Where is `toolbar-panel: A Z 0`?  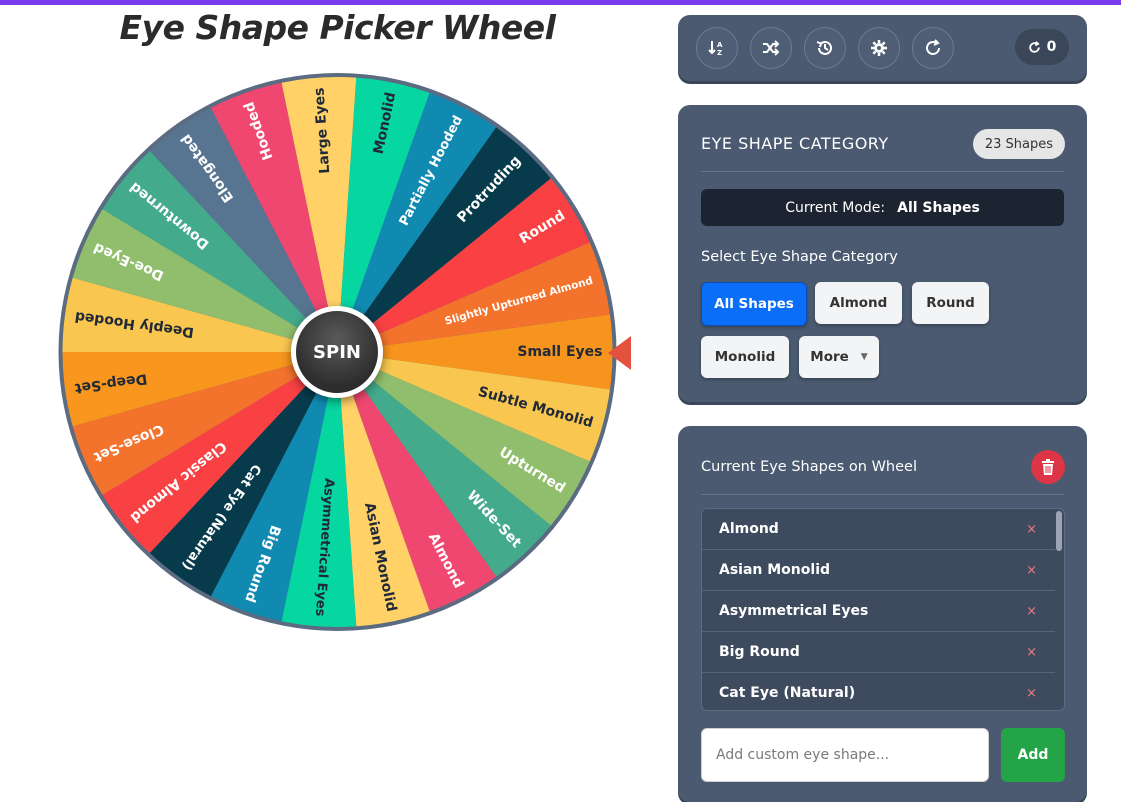
toolbar-panel: A Z 0 is located at coordinates (882, 48).